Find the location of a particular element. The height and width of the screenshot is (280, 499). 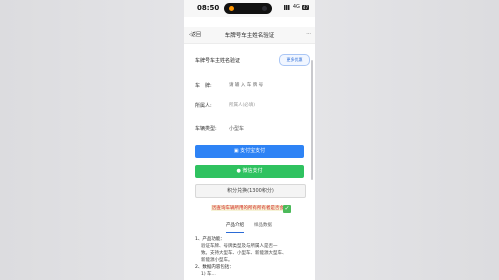

alipay-pay-button: ▣ 支付宝支付 is located at coordinates (249, 151).